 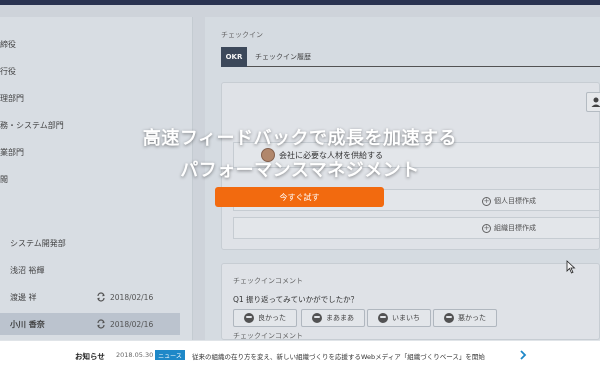 I want to click on add-org-goal-label: 組織目標作成, so click(x=515, y=228).